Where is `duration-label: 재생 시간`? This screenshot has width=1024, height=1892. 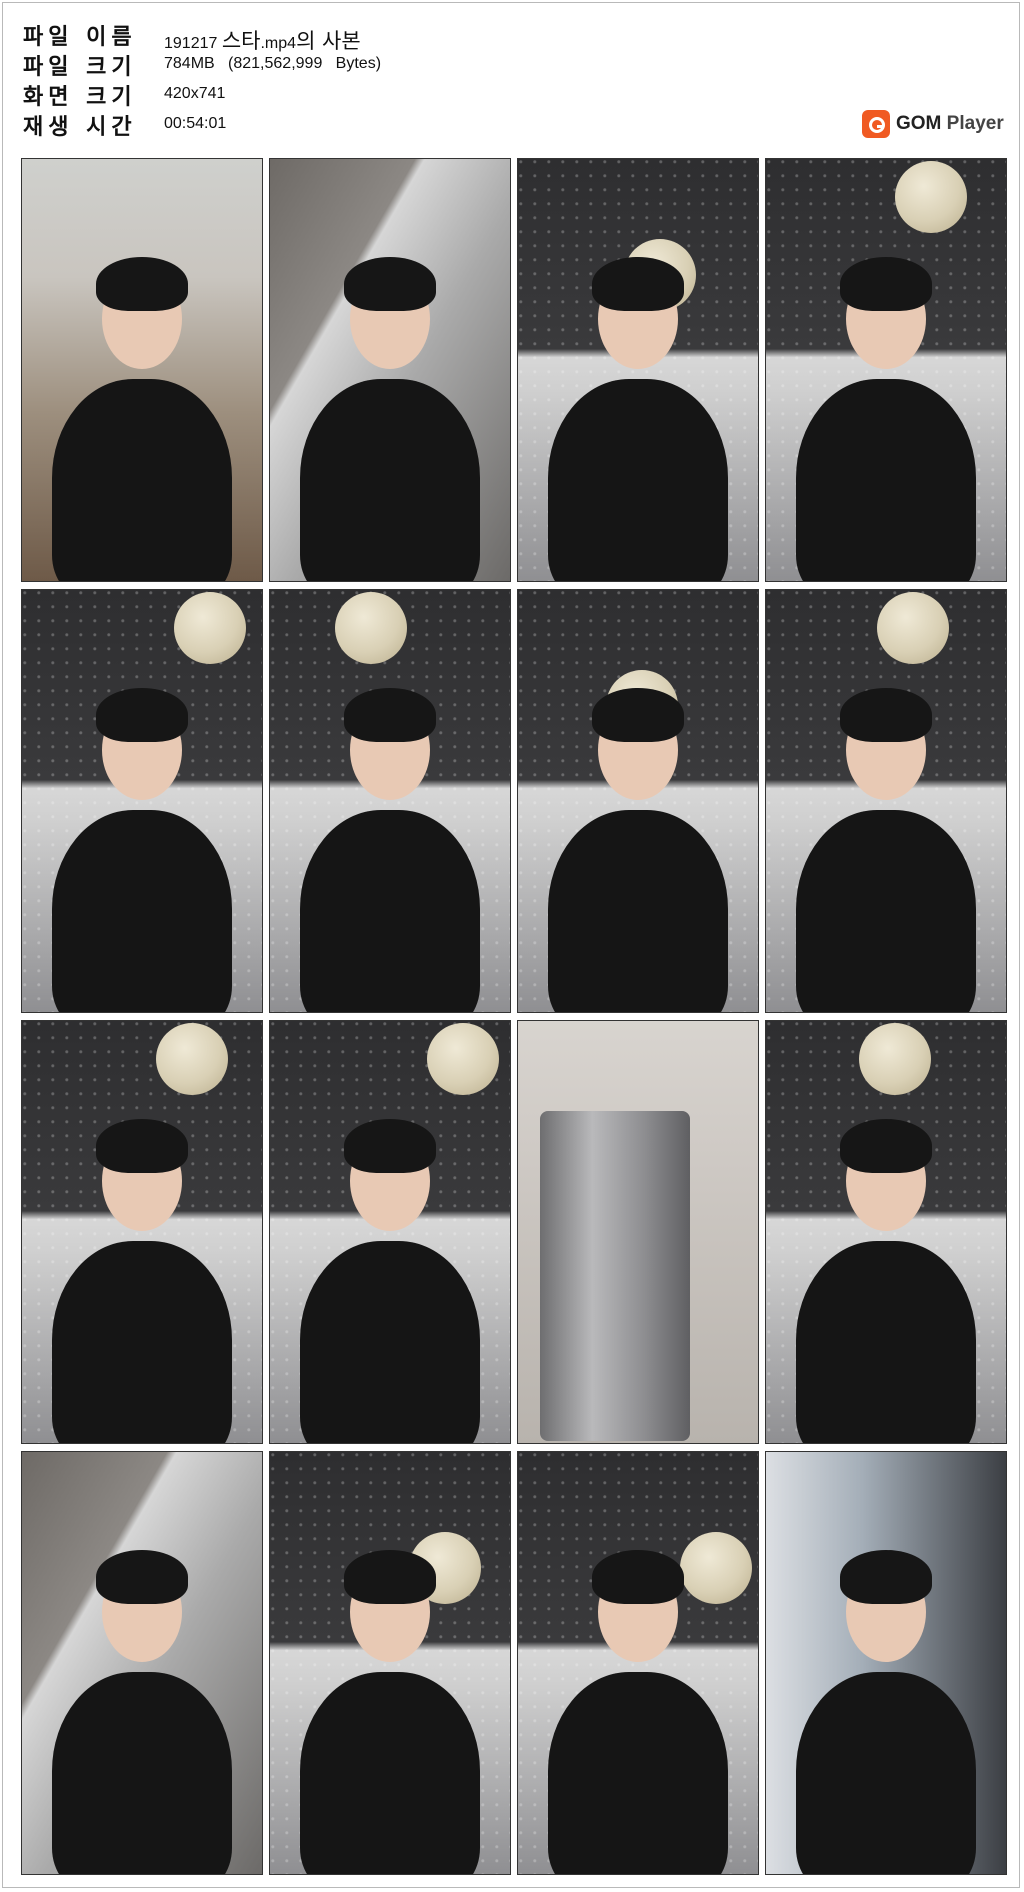 duration-label: 재생 시간 is located at coordinates (80, 127).